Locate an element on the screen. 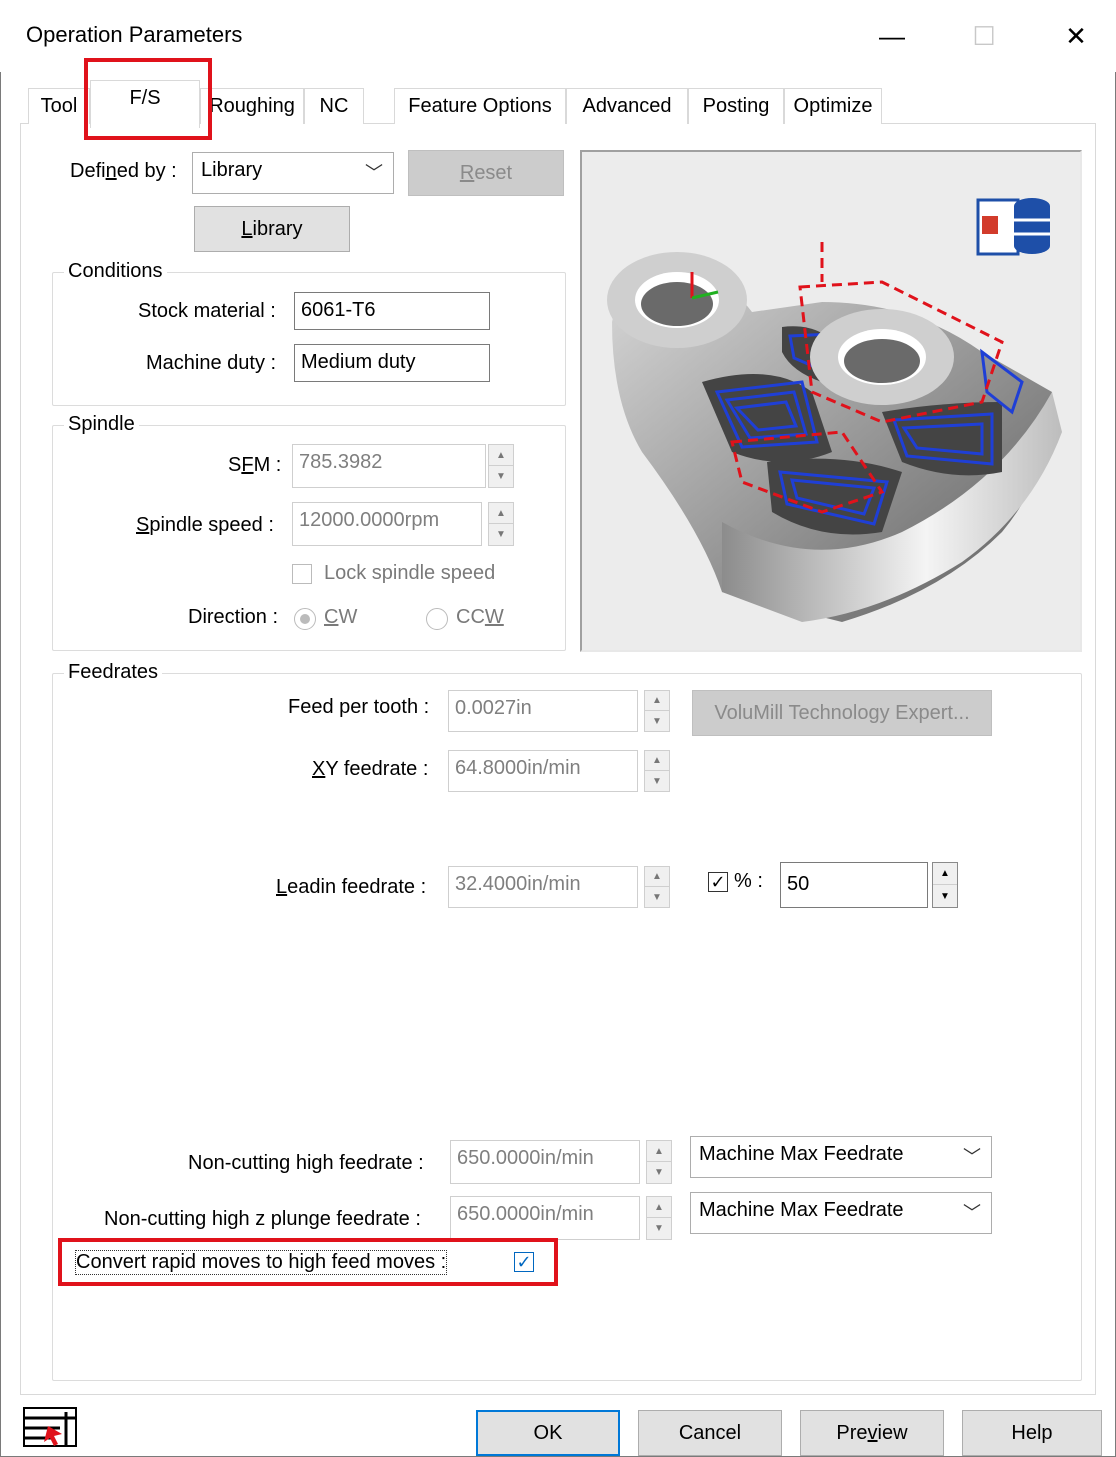 The image size is (1116, 1457). noncutting-high-feedrate-mode-select: Machine Max Feedrate ﹀ is located at coordinates (841, 1157).